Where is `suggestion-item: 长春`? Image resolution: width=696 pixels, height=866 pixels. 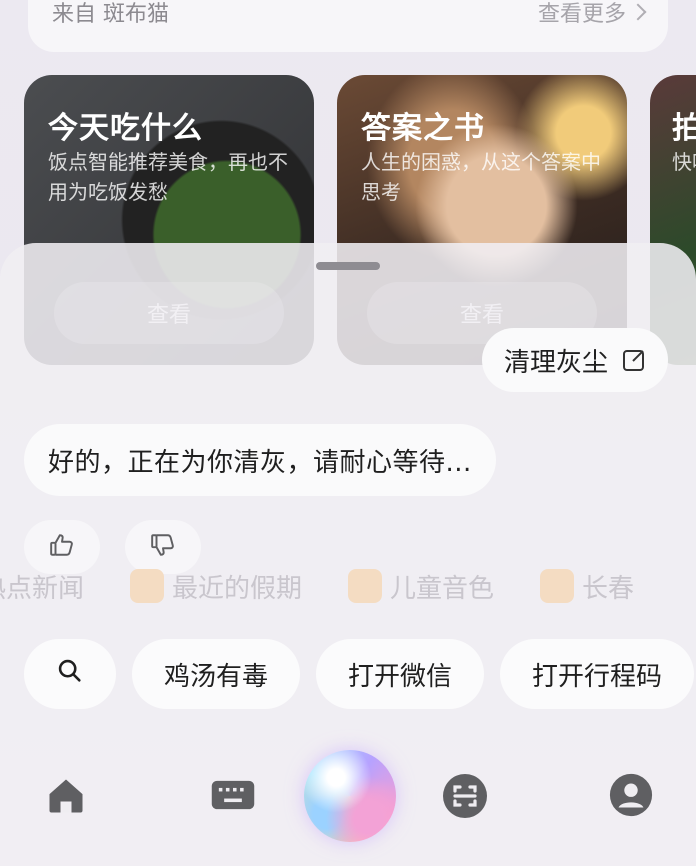
suggestion-item: 长春 is located at coordinates (587, 586).